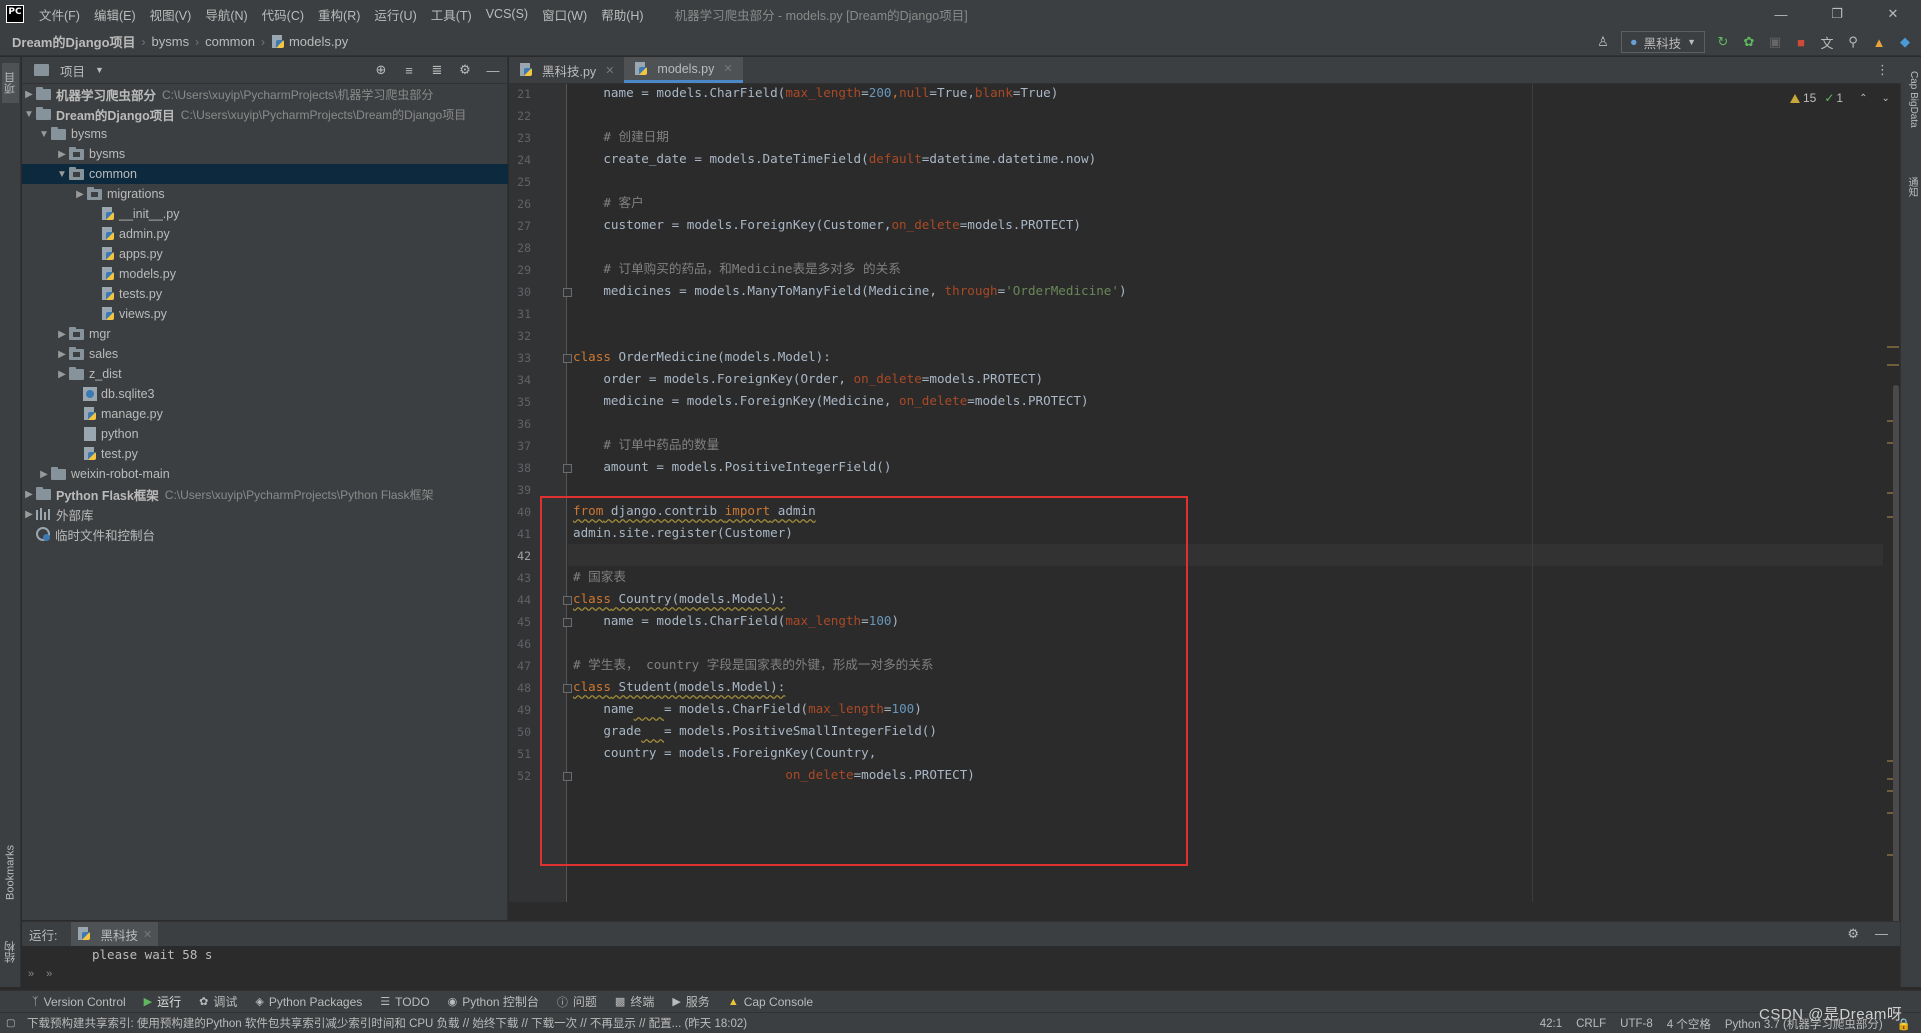  What do you see at coordinates (1775, 42) in the screenshot?
I see `coverage-icon: ▣` at bounding box center [1775, 42].